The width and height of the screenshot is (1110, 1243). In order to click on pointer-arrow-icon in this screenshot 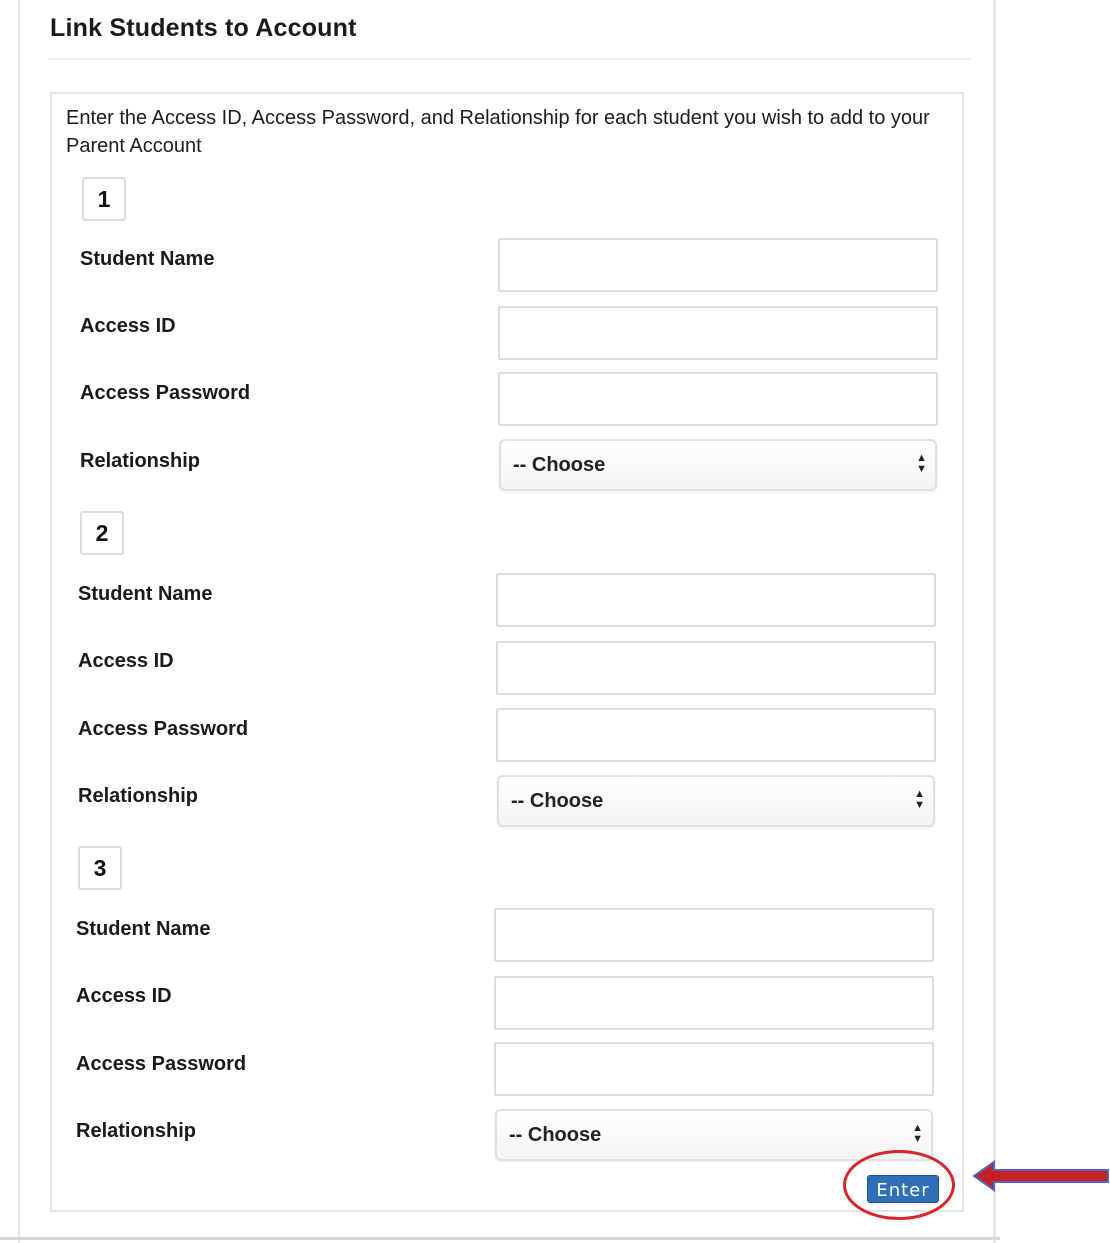, I will do `click(1040, 1176)`.